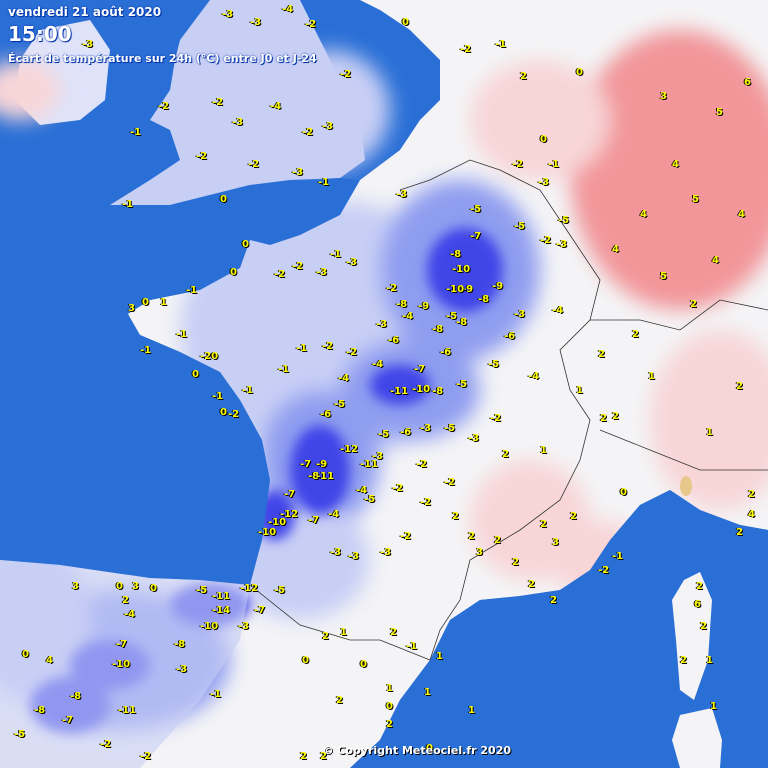 This screenshot has width=768, height=768. Describe the element at coordinates (697, 738) in the screenshot. I see `sardinia-top` at that location.